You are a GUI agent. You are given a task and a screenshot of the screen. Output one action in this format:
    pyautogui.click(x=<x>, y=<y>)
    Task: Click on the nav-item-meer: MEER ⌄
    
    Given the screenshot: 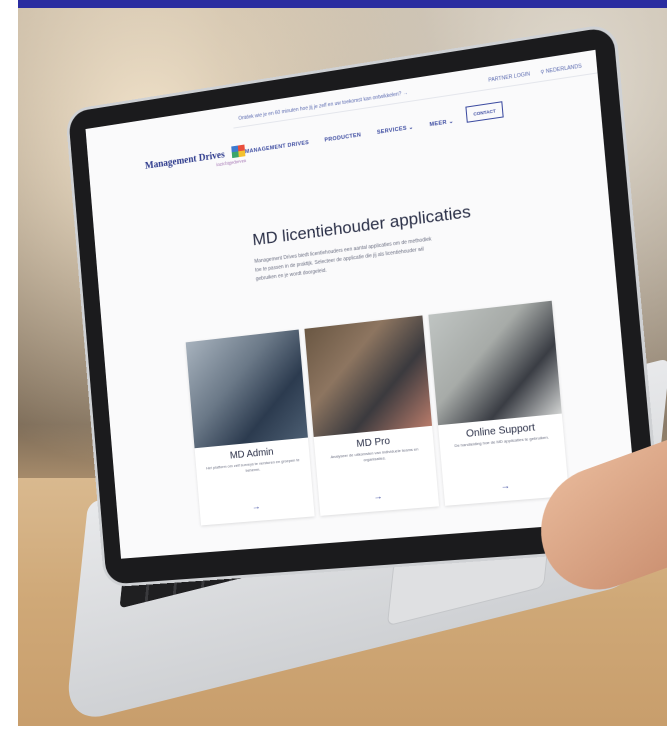 What is the action you would take?
    pyautogui.click(x=441, y=124)
    